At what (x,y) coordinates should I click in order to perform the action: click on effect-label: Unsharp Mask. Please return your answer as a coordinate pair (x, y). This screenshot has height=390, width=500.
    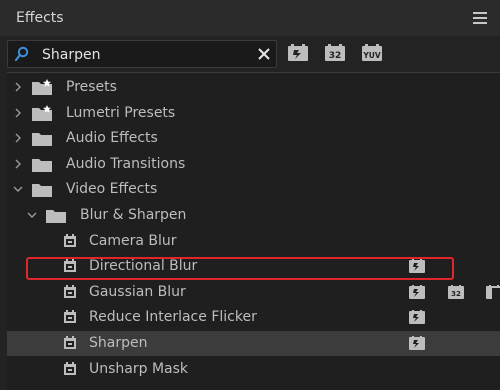
    Looking at the image, I should click on (139, 368).